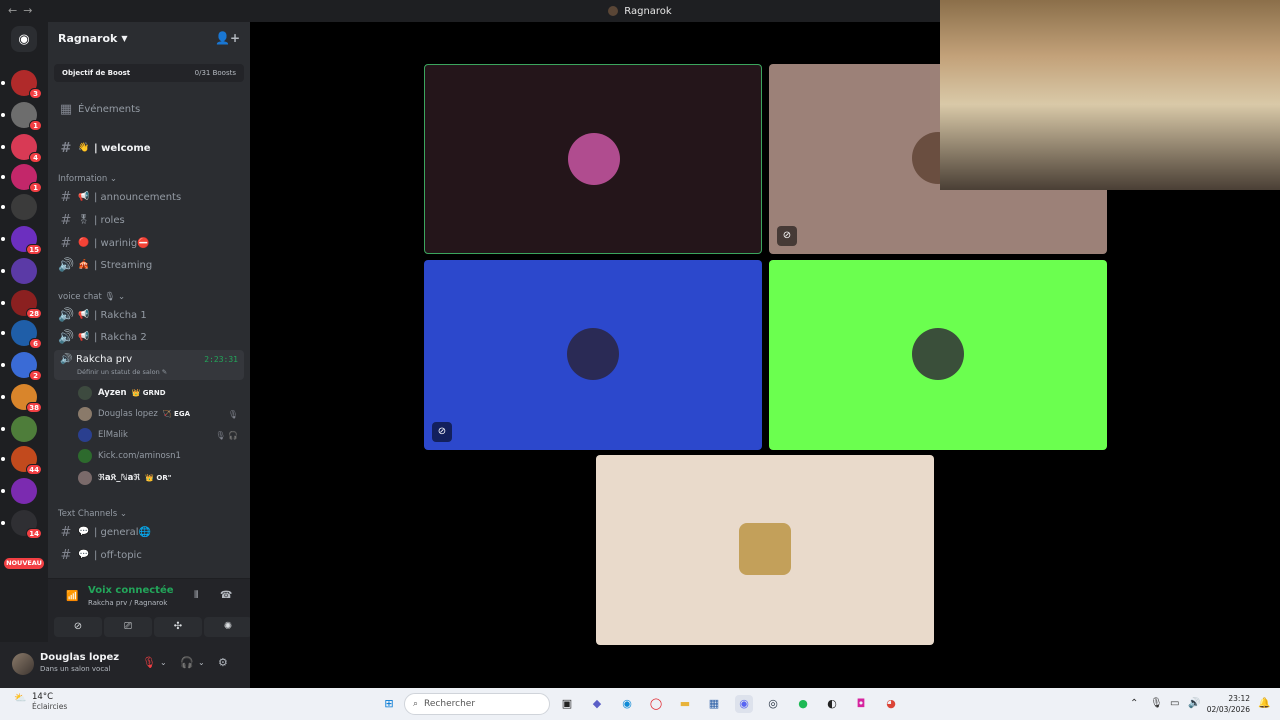 The width and height of the screenshot is (1280, 720). What do you see at coordinates (178, 627) in the screenshot?
I see `activities-button: ✣` at bounding box center [178, 627].